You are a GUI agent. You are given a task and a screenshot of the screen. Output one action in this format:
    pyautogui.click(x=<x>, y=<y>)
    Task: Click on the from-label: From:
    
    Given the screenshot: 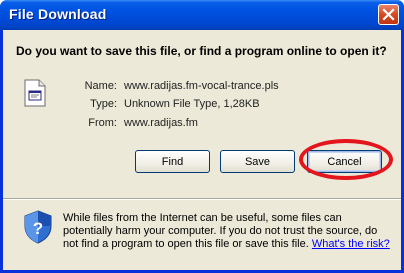 What is the action you would take?
    pyautogui.click(x=102, y=123)
    